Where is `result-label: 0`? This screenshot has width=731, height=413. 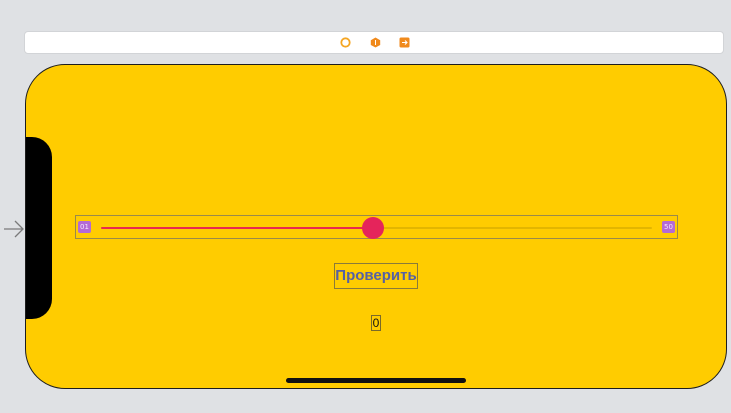
result-label: 0 is located at coordinates (376, 323).